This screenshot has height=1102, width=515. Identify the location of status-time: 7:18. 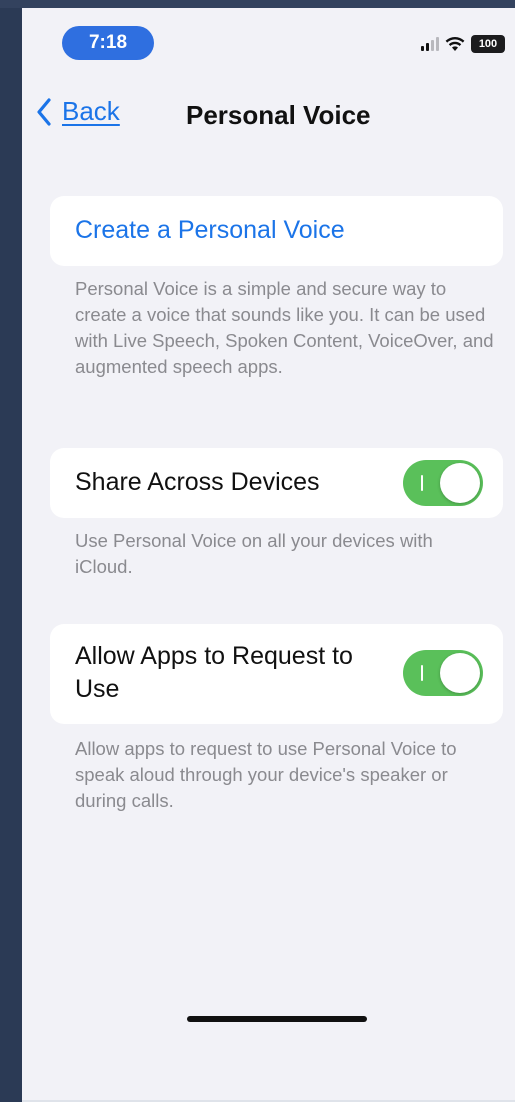
(108, 43).